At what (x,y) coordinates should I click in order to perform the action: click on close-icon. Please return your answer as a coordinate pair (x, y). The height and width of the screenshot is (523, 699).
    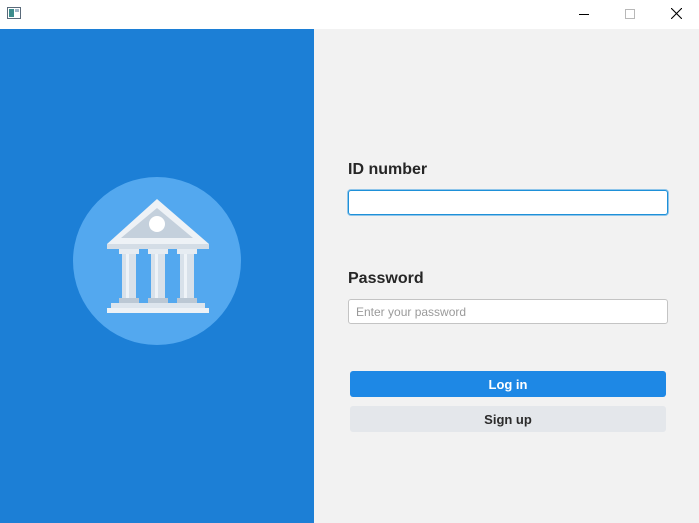
    Looking at the image, I should click on (676, 15).